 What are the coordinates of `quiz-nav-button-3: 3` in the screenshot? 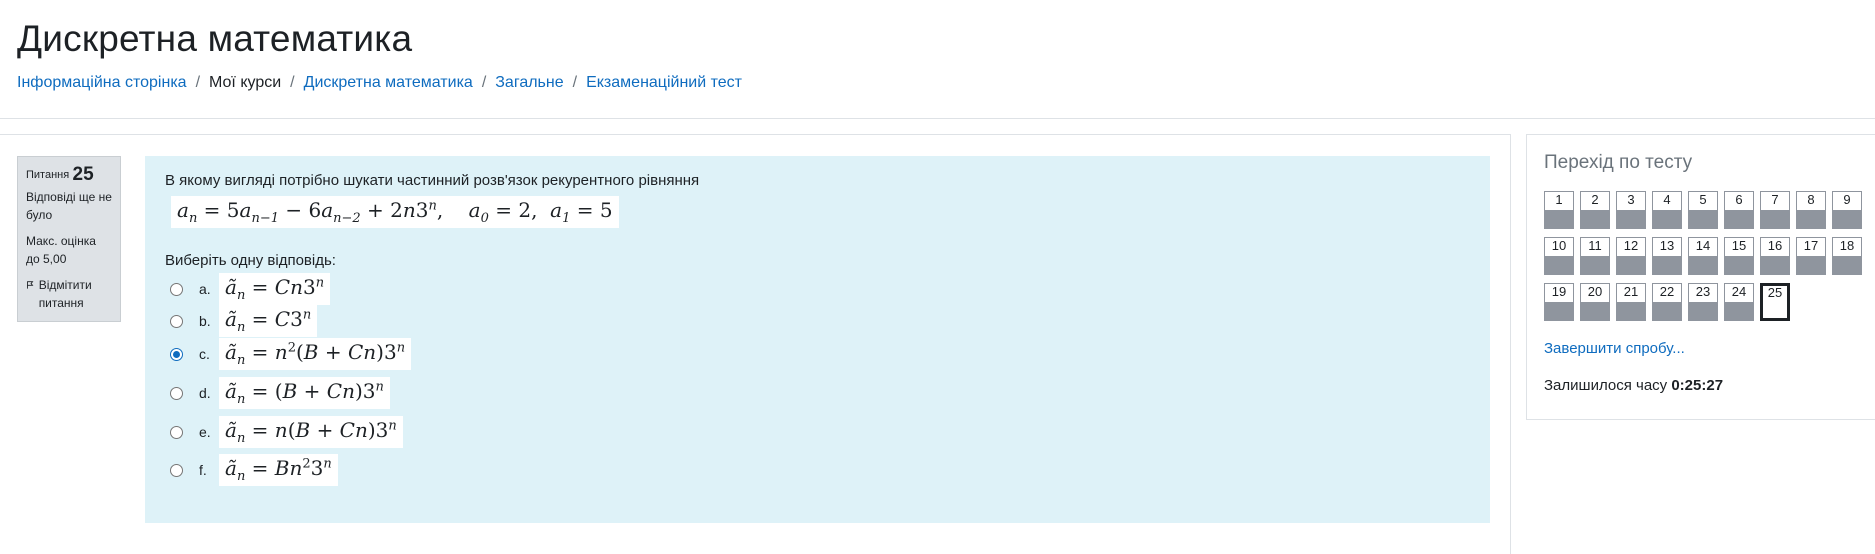 It's located at (1631, 210).